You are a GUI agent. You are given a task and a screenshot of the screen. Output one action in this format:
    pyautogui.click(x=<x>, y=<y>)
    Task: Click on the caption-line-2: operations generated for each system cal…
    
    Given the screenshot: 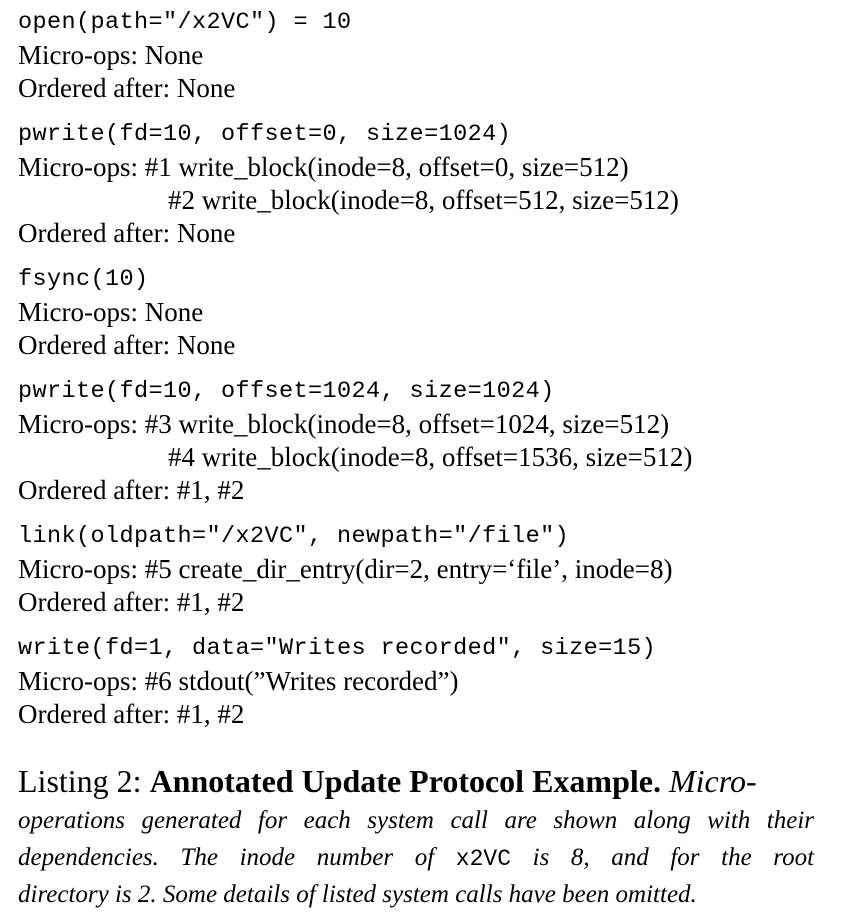 What is the action you would take?
    pyautogui.click(x=416, y=820)
    